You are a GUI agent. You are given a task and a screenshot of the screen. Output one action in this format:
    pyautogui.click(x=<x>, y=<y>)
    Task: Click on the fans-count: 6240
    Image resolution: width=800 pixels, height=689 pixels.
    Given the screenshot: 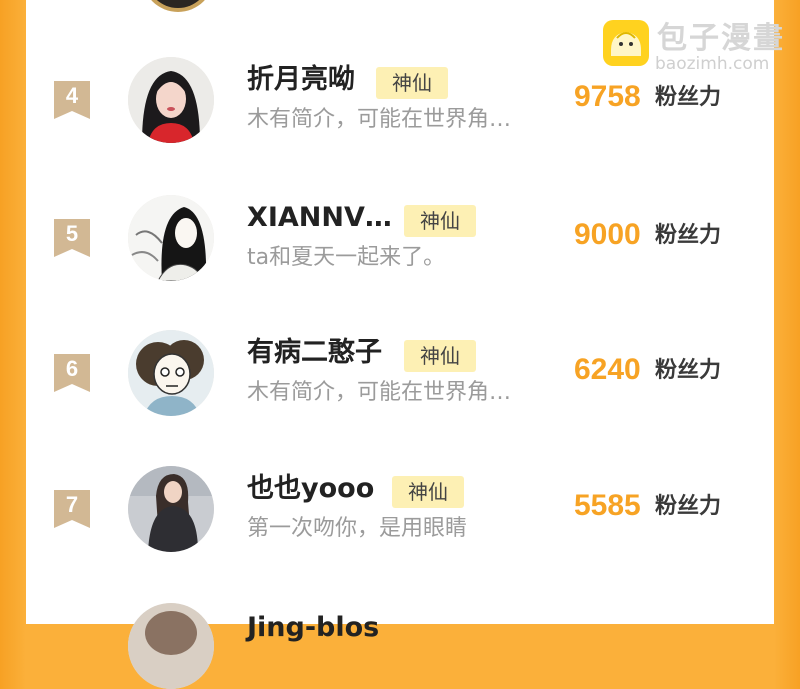 What is the action you would take?
    pyautogui.click(x=607, y=369)
    